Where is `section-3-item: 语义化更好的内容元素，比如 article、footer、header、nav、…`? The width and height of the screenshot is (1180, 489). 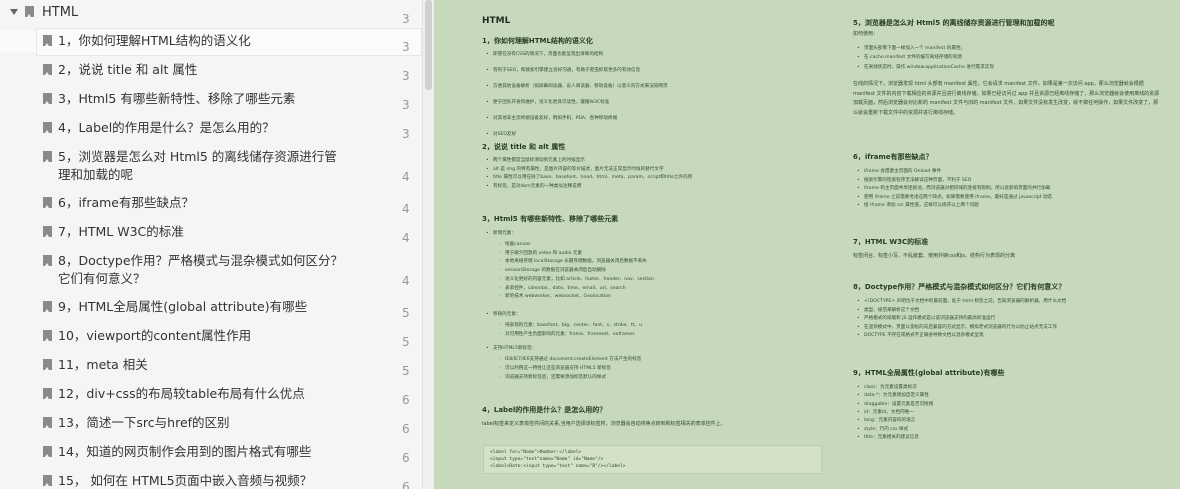
section-3-item: 语义化更好的内容元素，比如 article、footer、header、nav、… is located at coordinates (576, 279).